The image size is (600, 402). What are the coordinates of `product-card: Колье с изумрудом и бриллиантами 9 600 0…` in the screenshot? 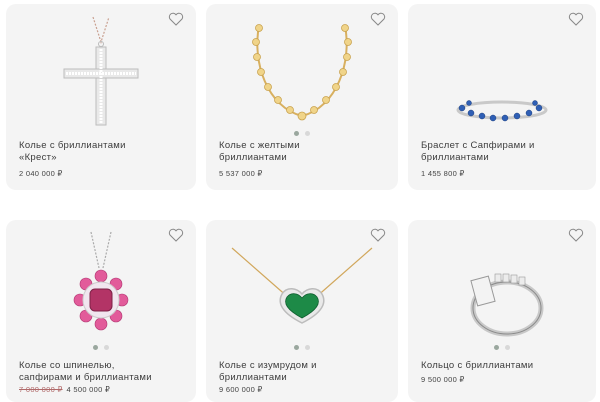 It's located at (302, 311).